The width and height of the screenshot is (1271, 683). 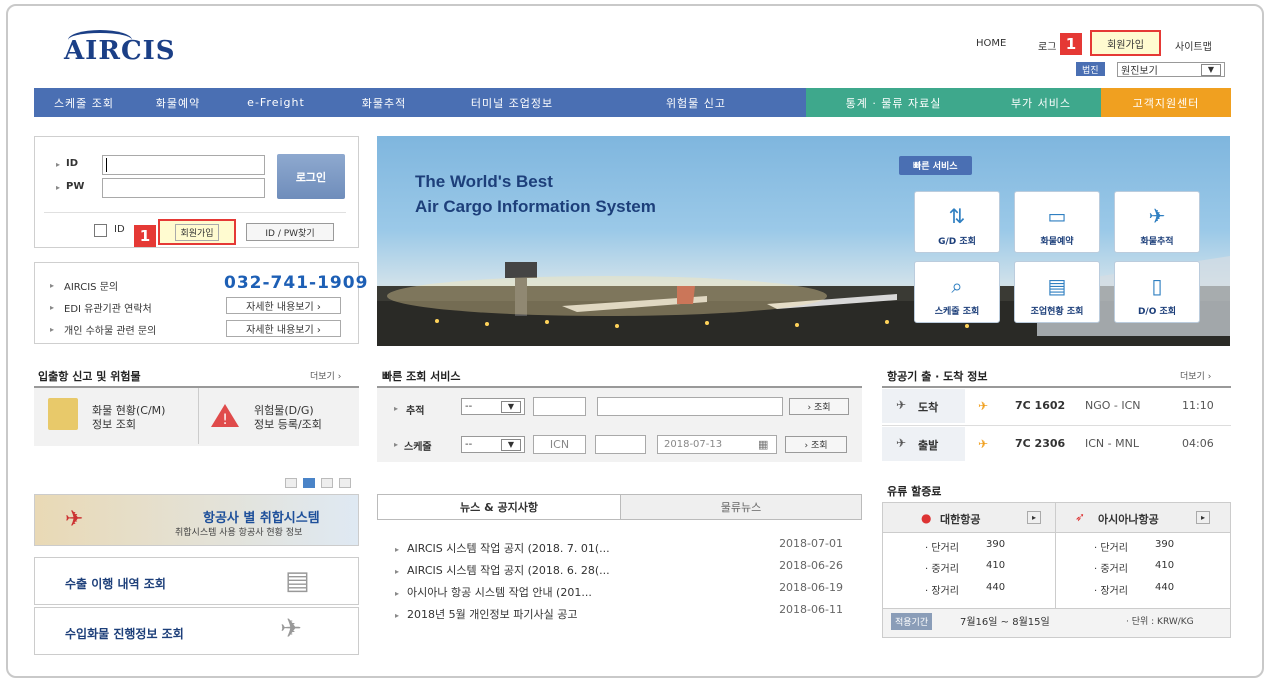 What do you see at coordinates (1113, 405) in the screenshot?
I see `arrival-route: NGO - ICN` at bounding box center [1113, 405].